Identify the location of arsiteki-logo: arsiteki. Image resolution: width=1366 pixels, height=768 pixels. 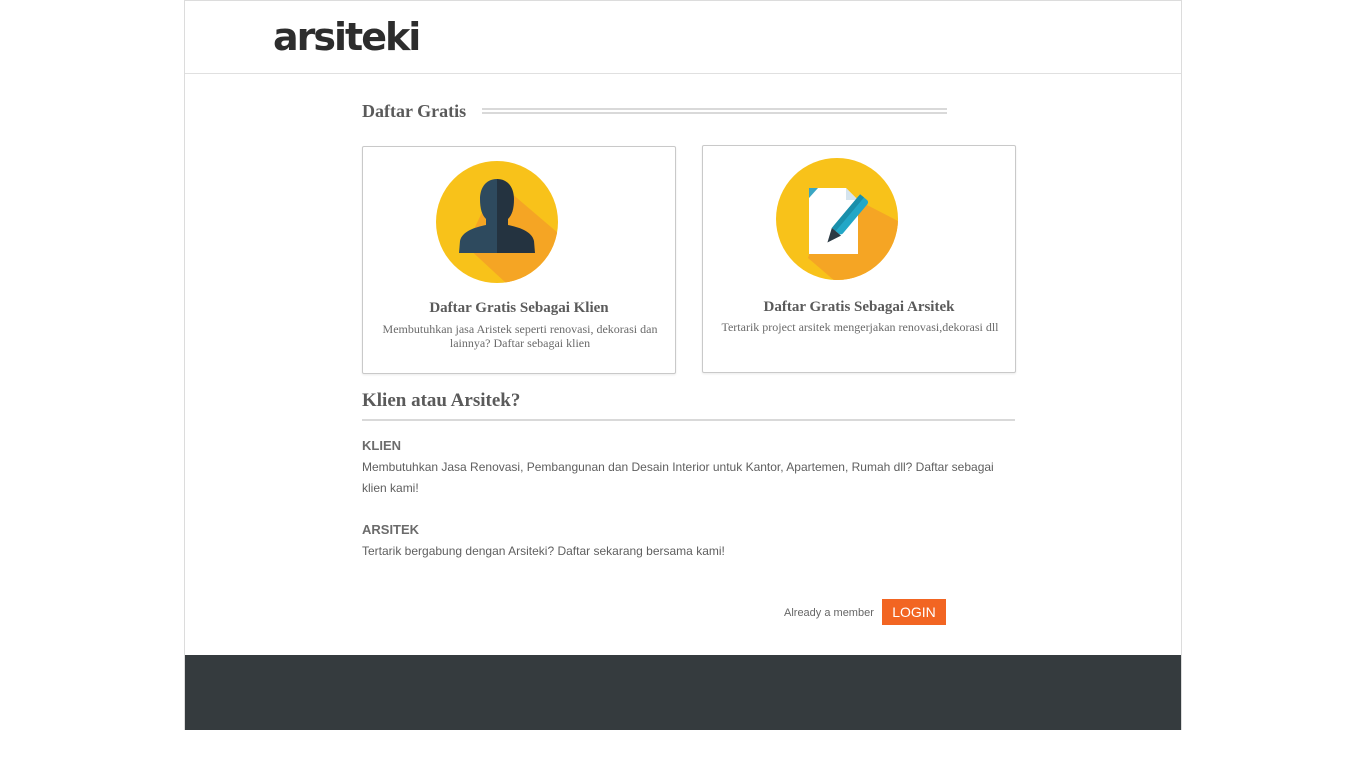
(347, 37).